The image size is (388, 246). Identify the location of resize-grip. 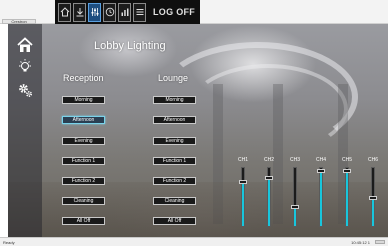
(380, 242).